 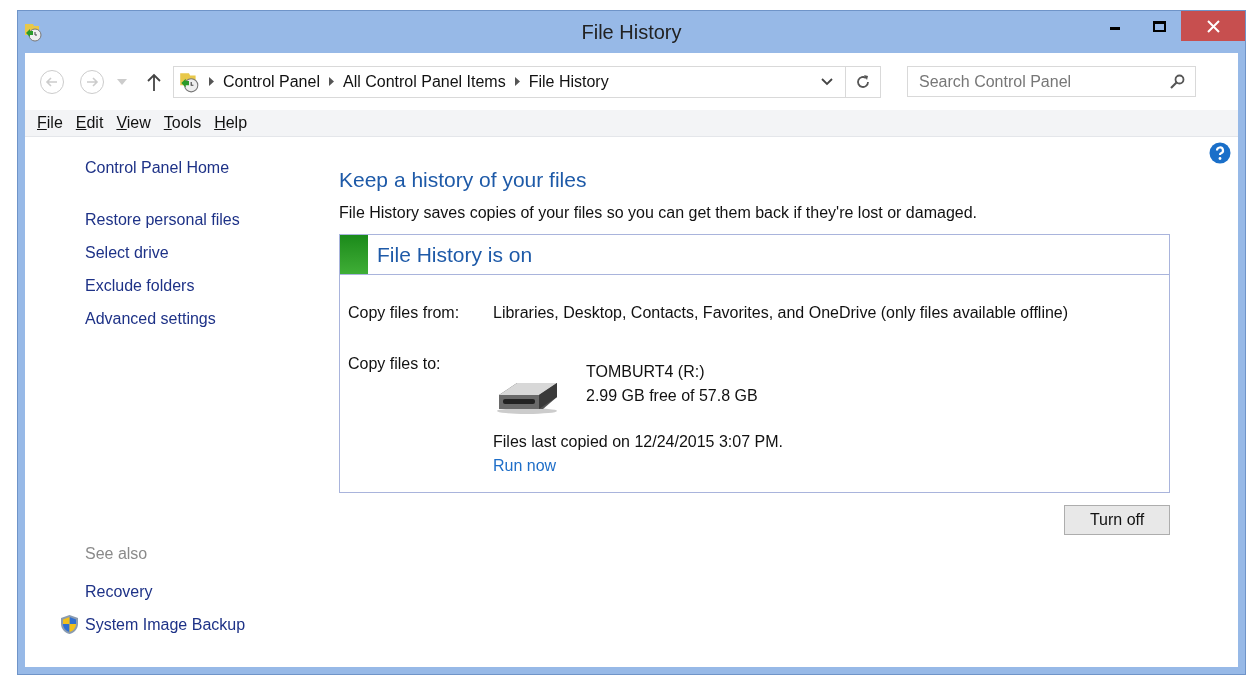 What do you see at coordinates (672, 396) in the screenshot?
I see `drive-space: 2.99 GB free of 57.8 GB` at bounding box center [672, 396].